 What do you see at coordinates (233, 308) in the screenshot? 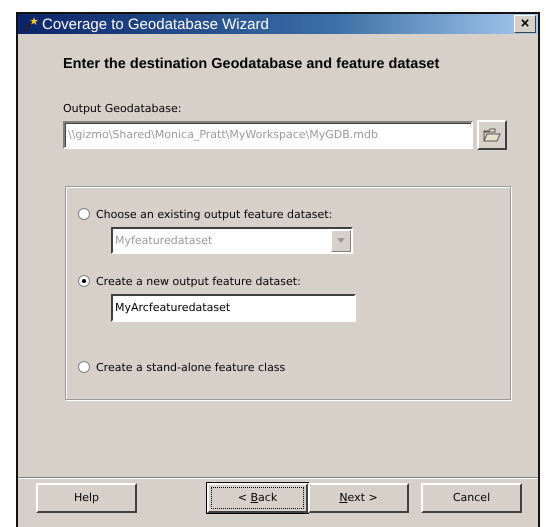
I see `dataset-name-field: MyArcfeaturedataset` at bounding box center [233, 308].